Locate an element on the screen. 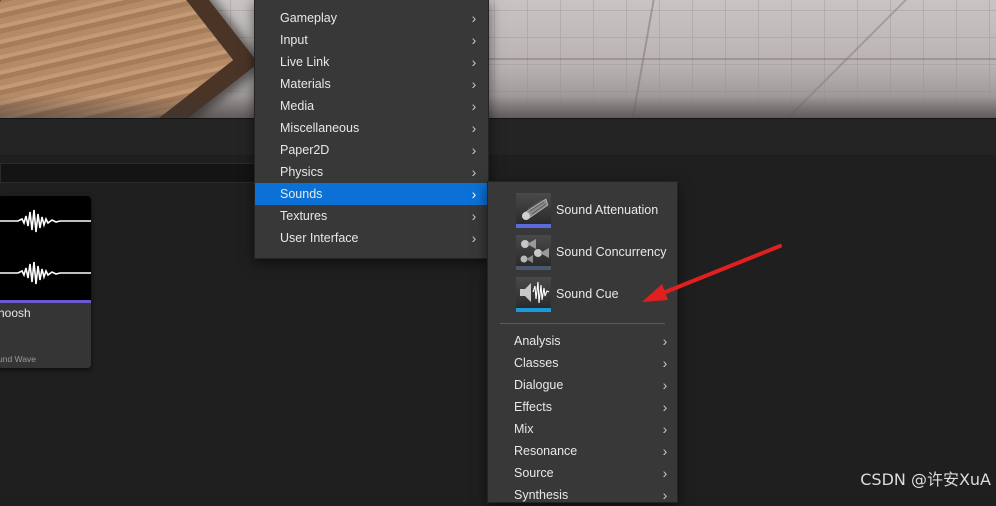 This screenshot has height=506, width=996. menu-item-source: Source › is located at coordinates (582, 473).